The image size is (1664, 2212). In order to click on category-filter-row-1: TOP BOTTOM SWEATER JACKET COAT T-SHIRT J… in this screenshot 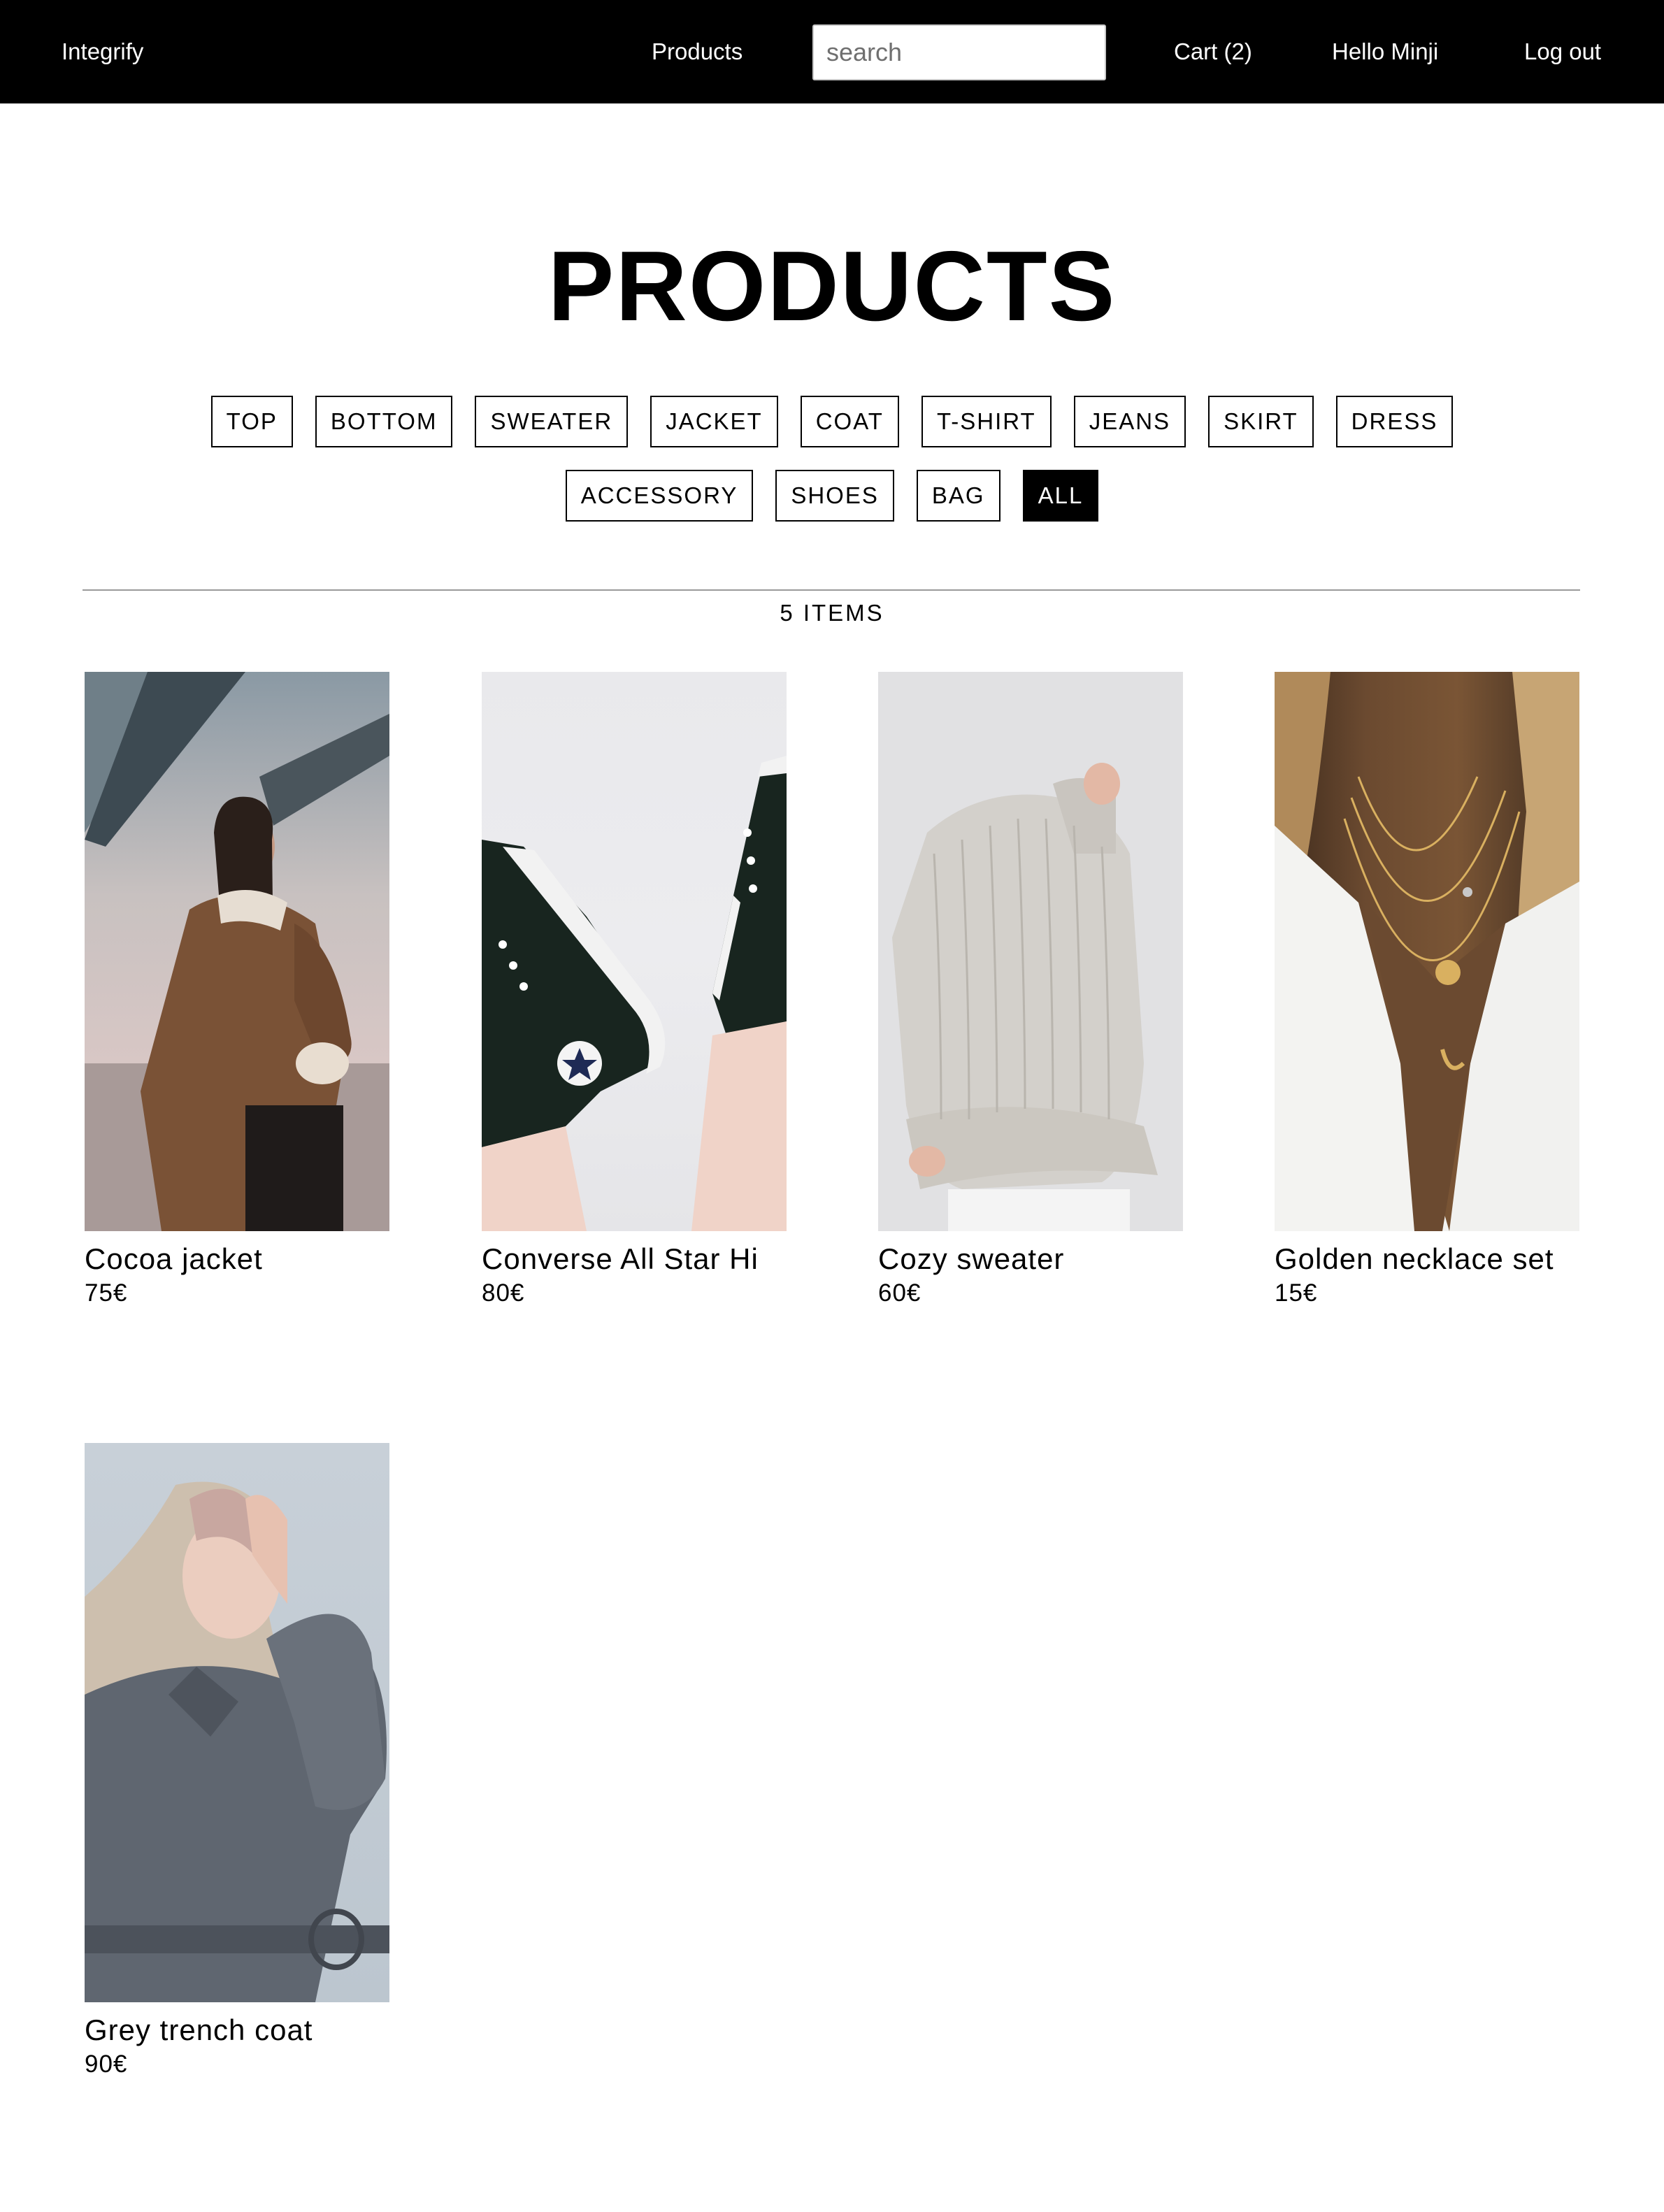, I will do `click(832, 421)`.